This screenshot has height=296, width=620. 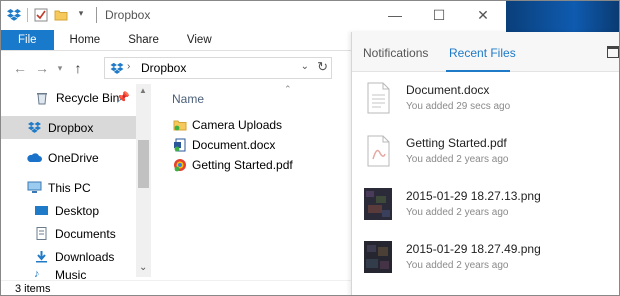 What do you see at coordinates (78, 68) in the screenshot?
I see `up-arrow-icon: ↑` at bounding box center [78, 68].